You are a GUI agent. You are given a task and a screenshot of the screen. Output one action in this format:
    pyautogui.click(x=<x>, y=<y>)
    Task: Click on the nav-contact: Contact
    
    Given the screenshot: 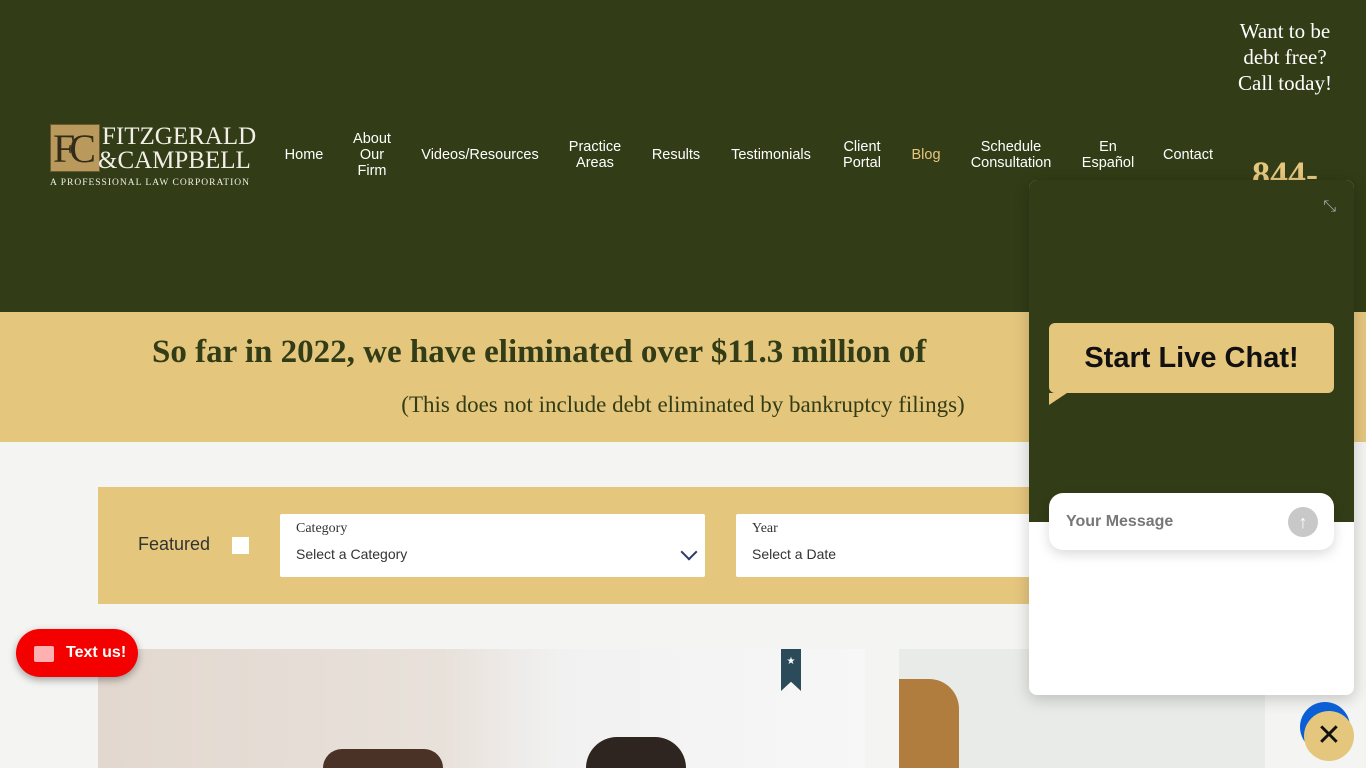 What is the action you would take?
    pyautogui.click(x=1188, y=155)
    